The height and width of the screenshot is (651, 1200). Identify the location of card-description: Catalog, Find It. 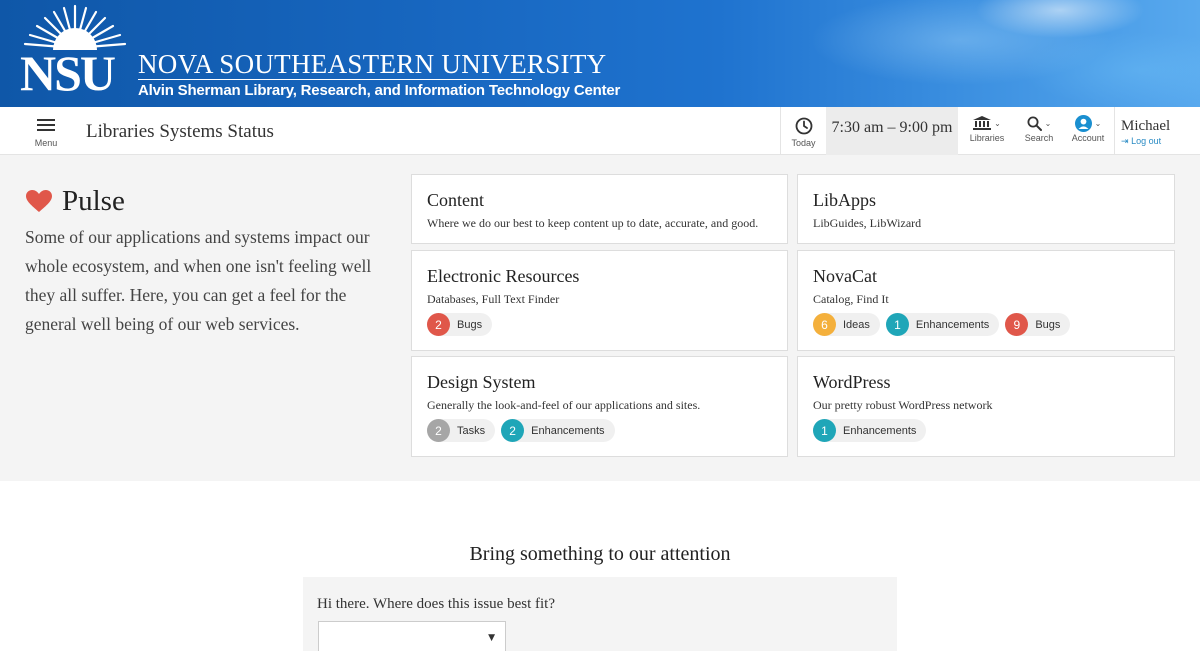
(851, 299).